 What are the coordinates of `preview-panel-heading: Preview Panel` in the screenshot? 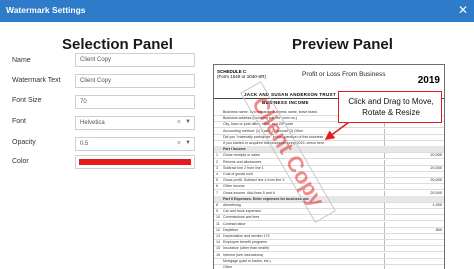 It's located at (342, 44).